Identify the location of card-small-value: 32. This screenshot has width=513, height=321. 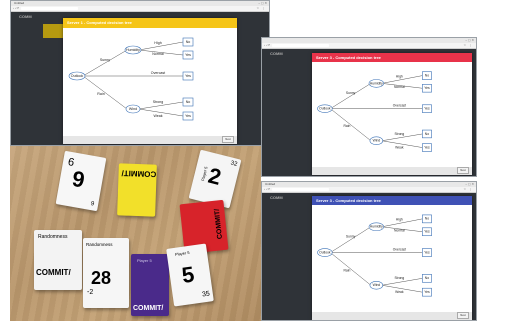
(233, 164).